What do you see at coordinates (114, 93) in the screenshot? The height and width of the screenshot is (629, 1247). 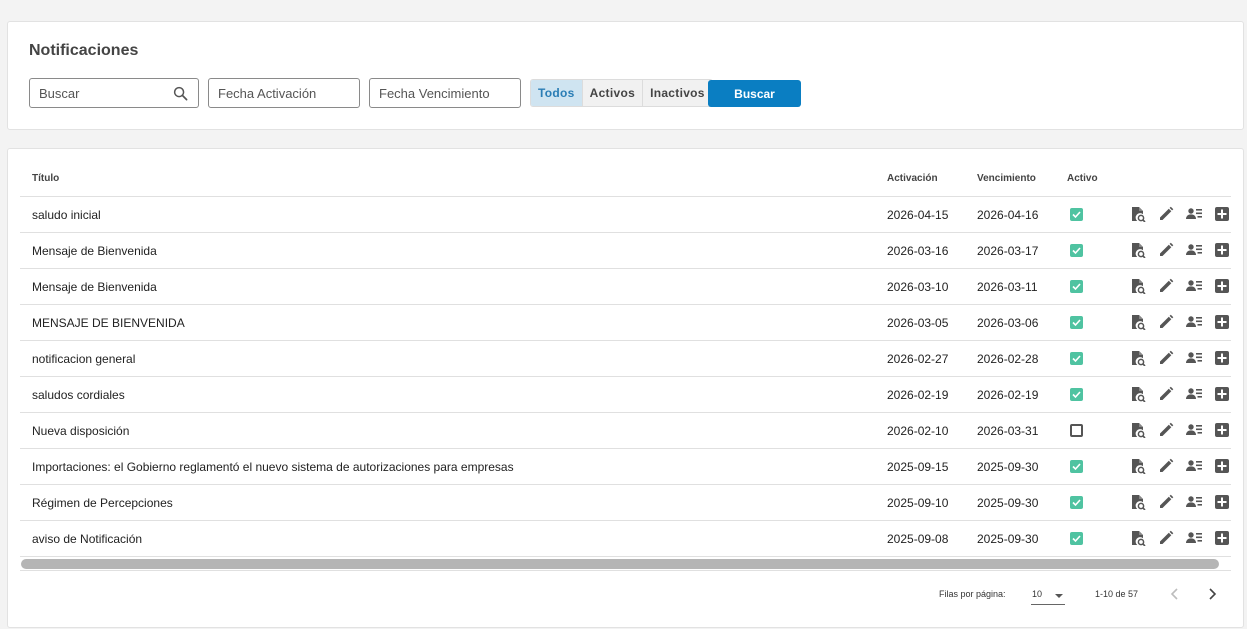 I see `search-field` at bounding box center [114, 93].